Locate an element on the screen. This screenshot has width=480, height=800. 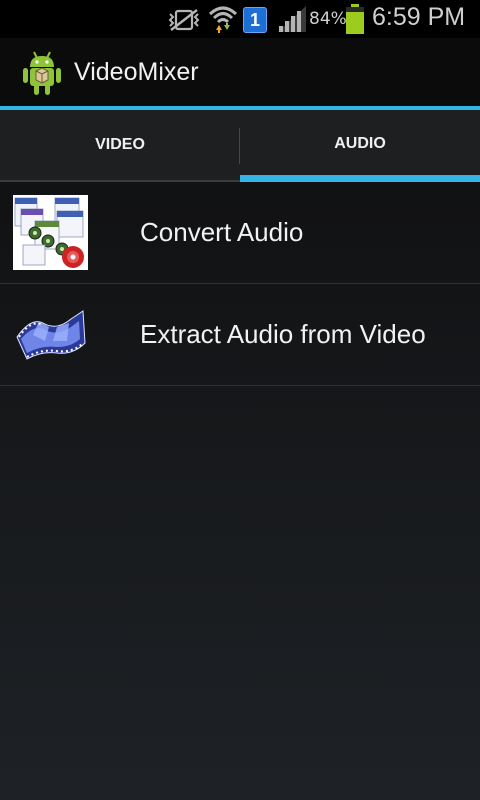
battery-percent: 84% is located at coordinates (328, 19).